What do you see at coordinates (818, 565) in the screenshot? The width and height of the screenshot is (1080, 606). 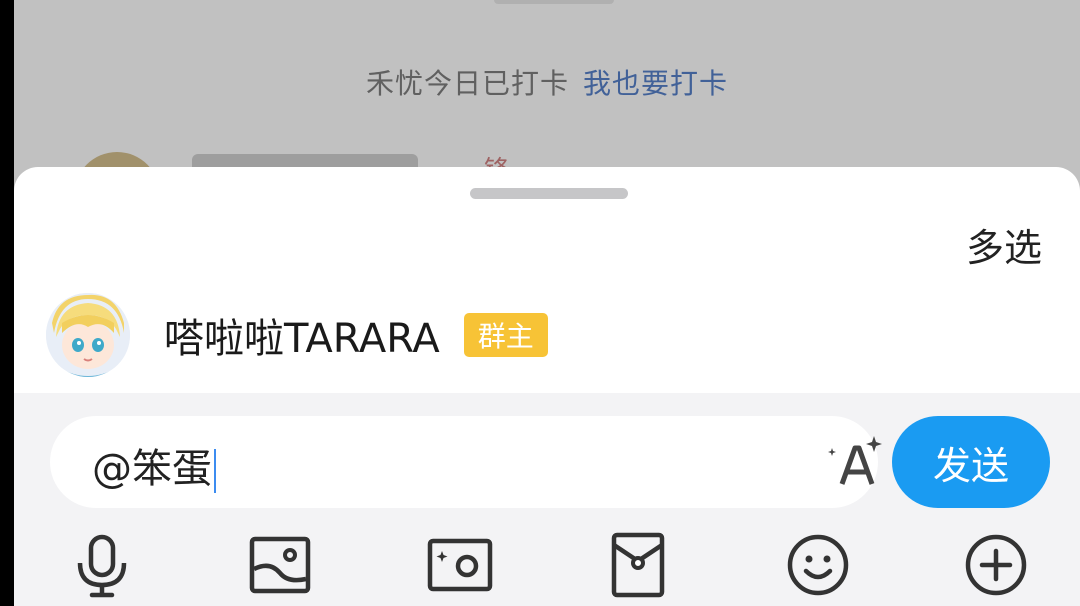 I see `emoji-icon` at bounding box center [818, 565].